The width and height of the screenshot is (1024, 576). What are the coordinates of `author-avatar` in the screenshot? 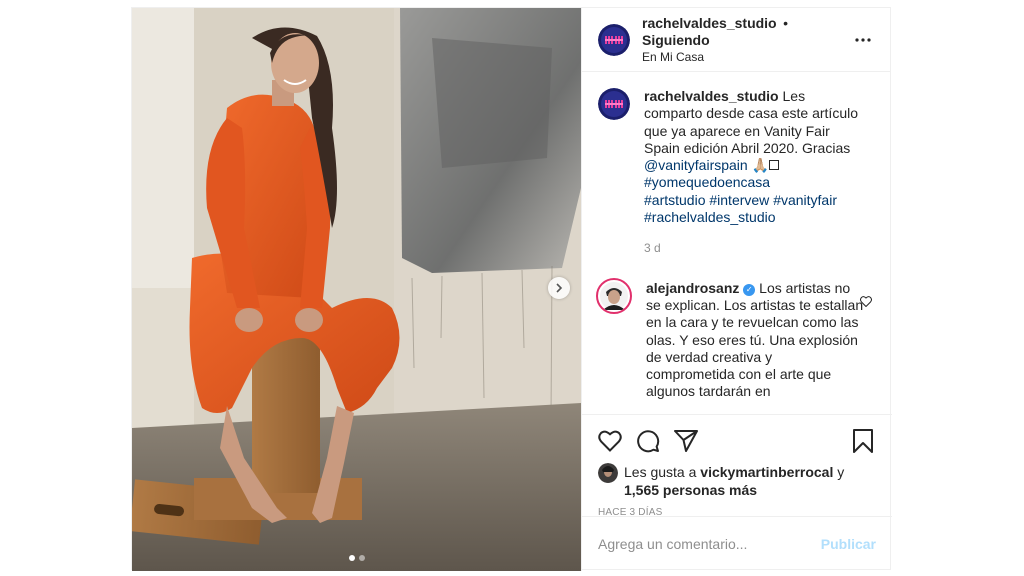 It's located at (614, 39).